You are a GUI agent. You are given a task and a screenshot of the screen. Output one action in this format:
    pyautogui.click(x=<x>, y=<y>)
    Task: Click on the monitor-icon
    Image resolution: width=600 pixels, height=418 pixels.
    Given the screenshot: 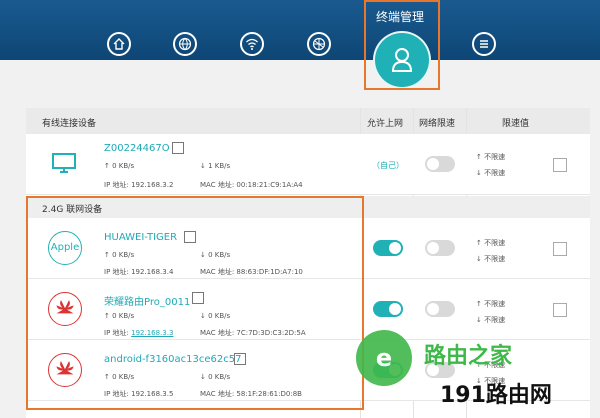 What is the action you would take?
    pyautogui.click(x=64, y=163)
    